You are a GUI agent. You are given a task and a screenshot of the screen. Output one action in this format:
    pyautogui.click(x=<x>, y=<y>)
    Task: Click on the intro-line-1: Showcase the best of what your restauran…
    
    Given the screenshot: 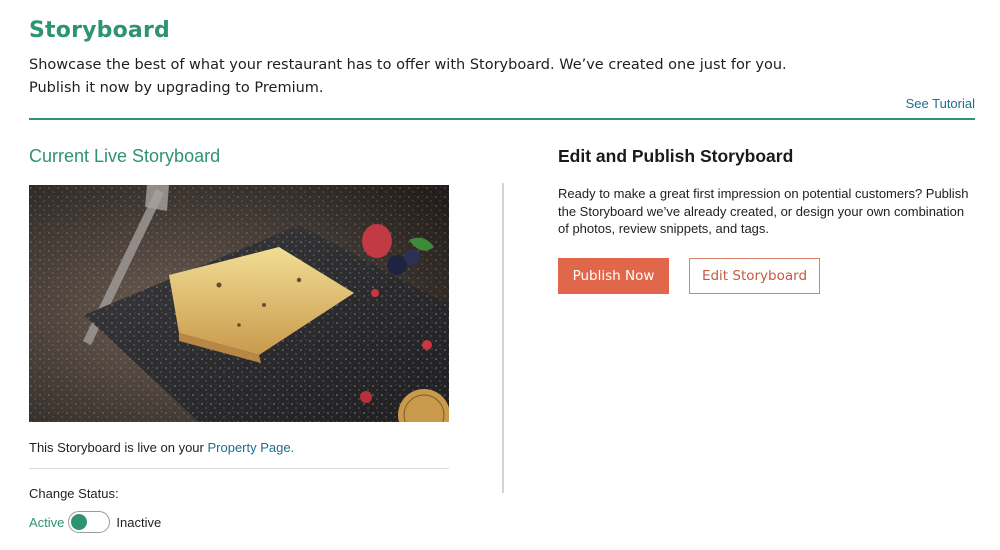 What is the action you would take?
    pyautogui.click(x=408, y=65)
    